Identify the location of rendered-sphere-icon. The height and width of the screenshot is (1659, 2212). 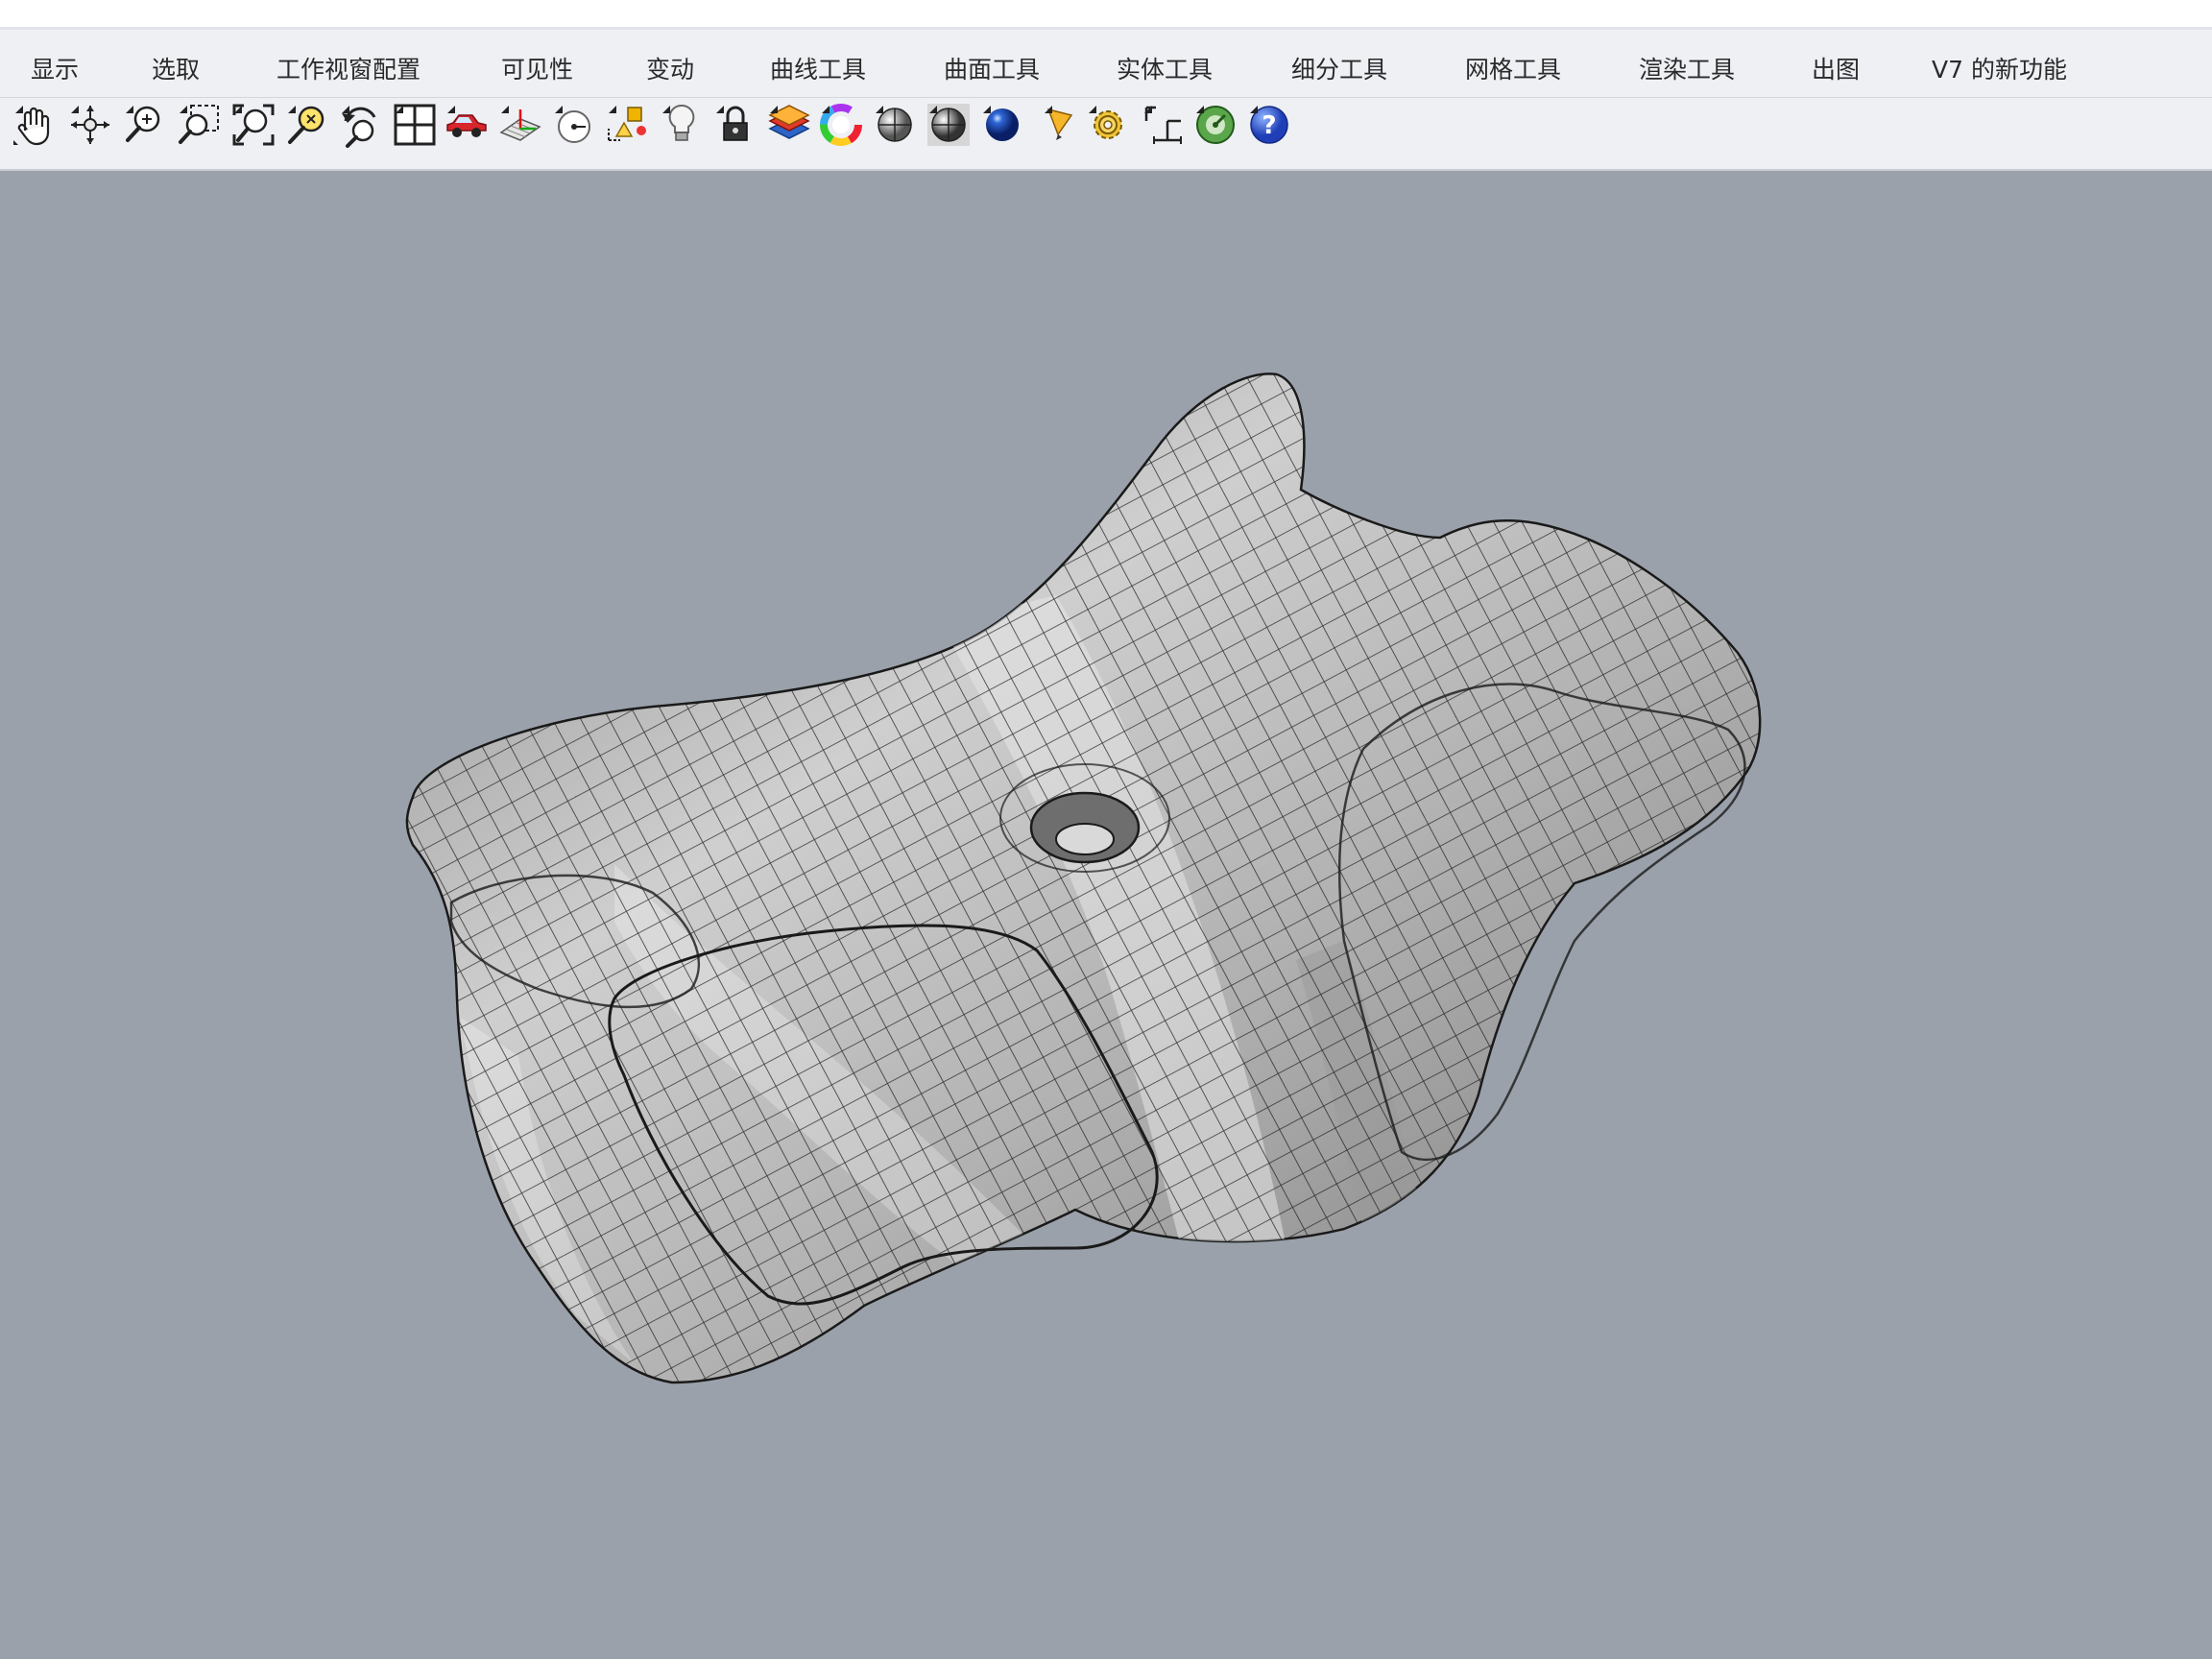
(949, 125).